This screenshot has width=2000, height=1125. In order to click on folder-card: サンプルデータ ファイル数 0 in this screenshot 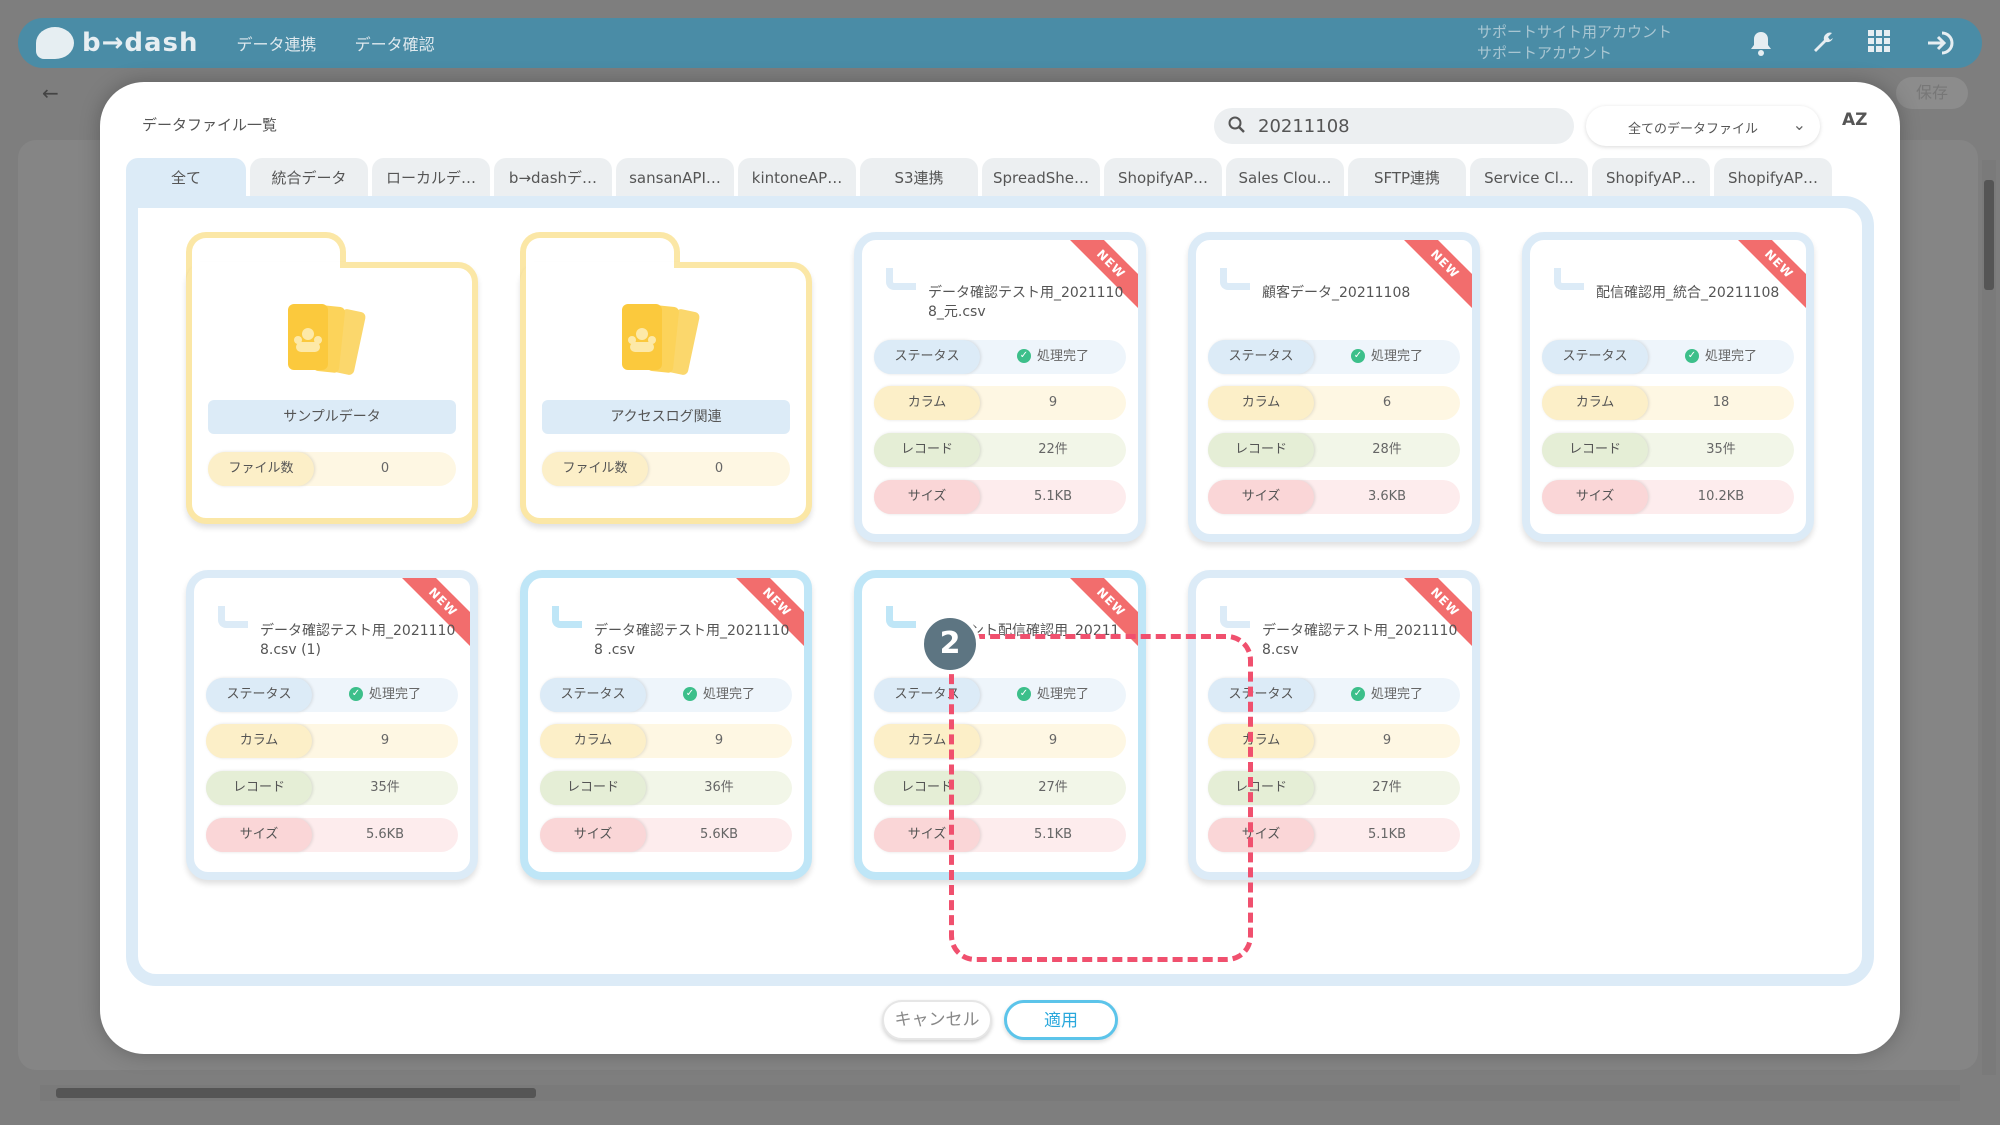, I will do `click(332, 378)`.